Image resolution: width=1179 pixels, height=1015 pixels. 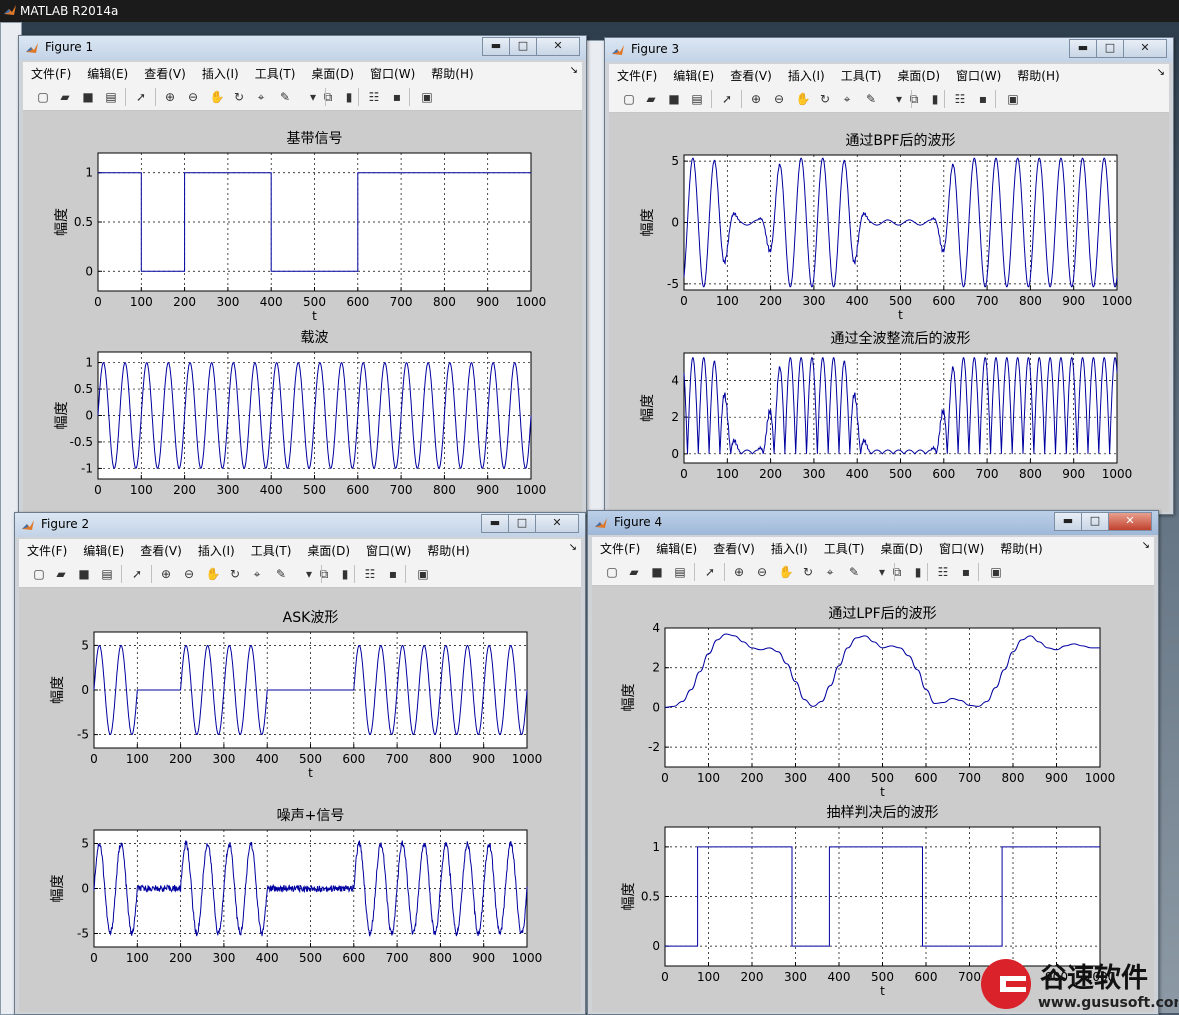 What do you see at coordinates (300, 525) in the screenshot?
I see `window-title-bar: Figure 2 ▬ □ ✕` at bounding box center [300, 525].